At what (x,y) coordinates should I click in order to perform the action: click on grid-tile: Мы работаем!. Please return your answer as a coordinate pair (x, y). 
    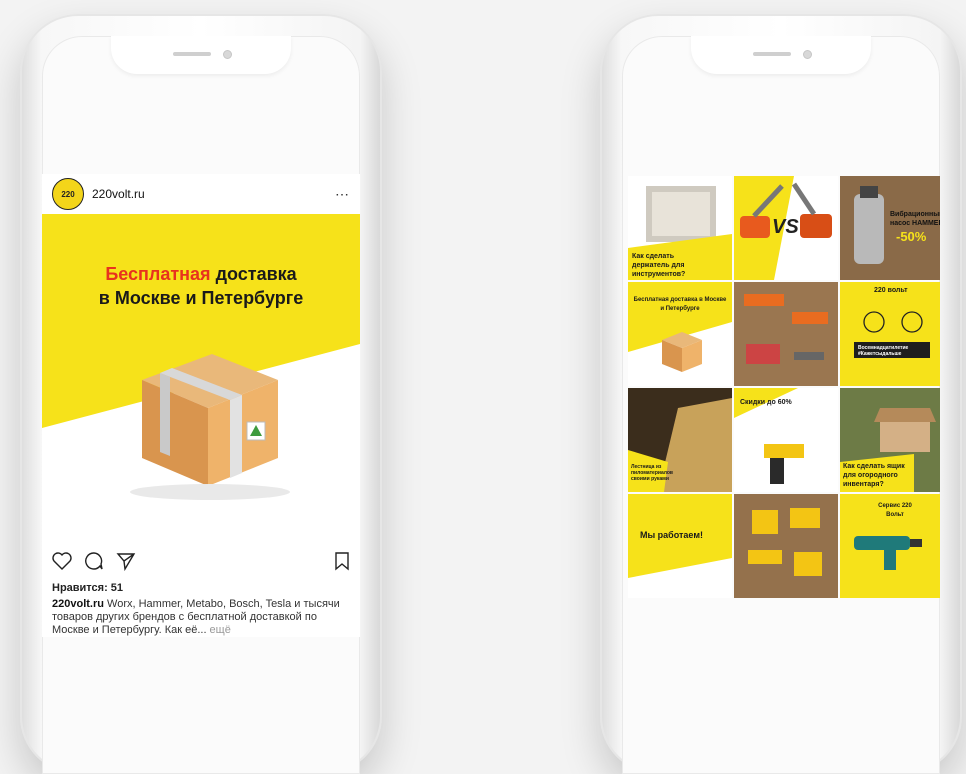
    Looking at the image, I should click on (680, 546).